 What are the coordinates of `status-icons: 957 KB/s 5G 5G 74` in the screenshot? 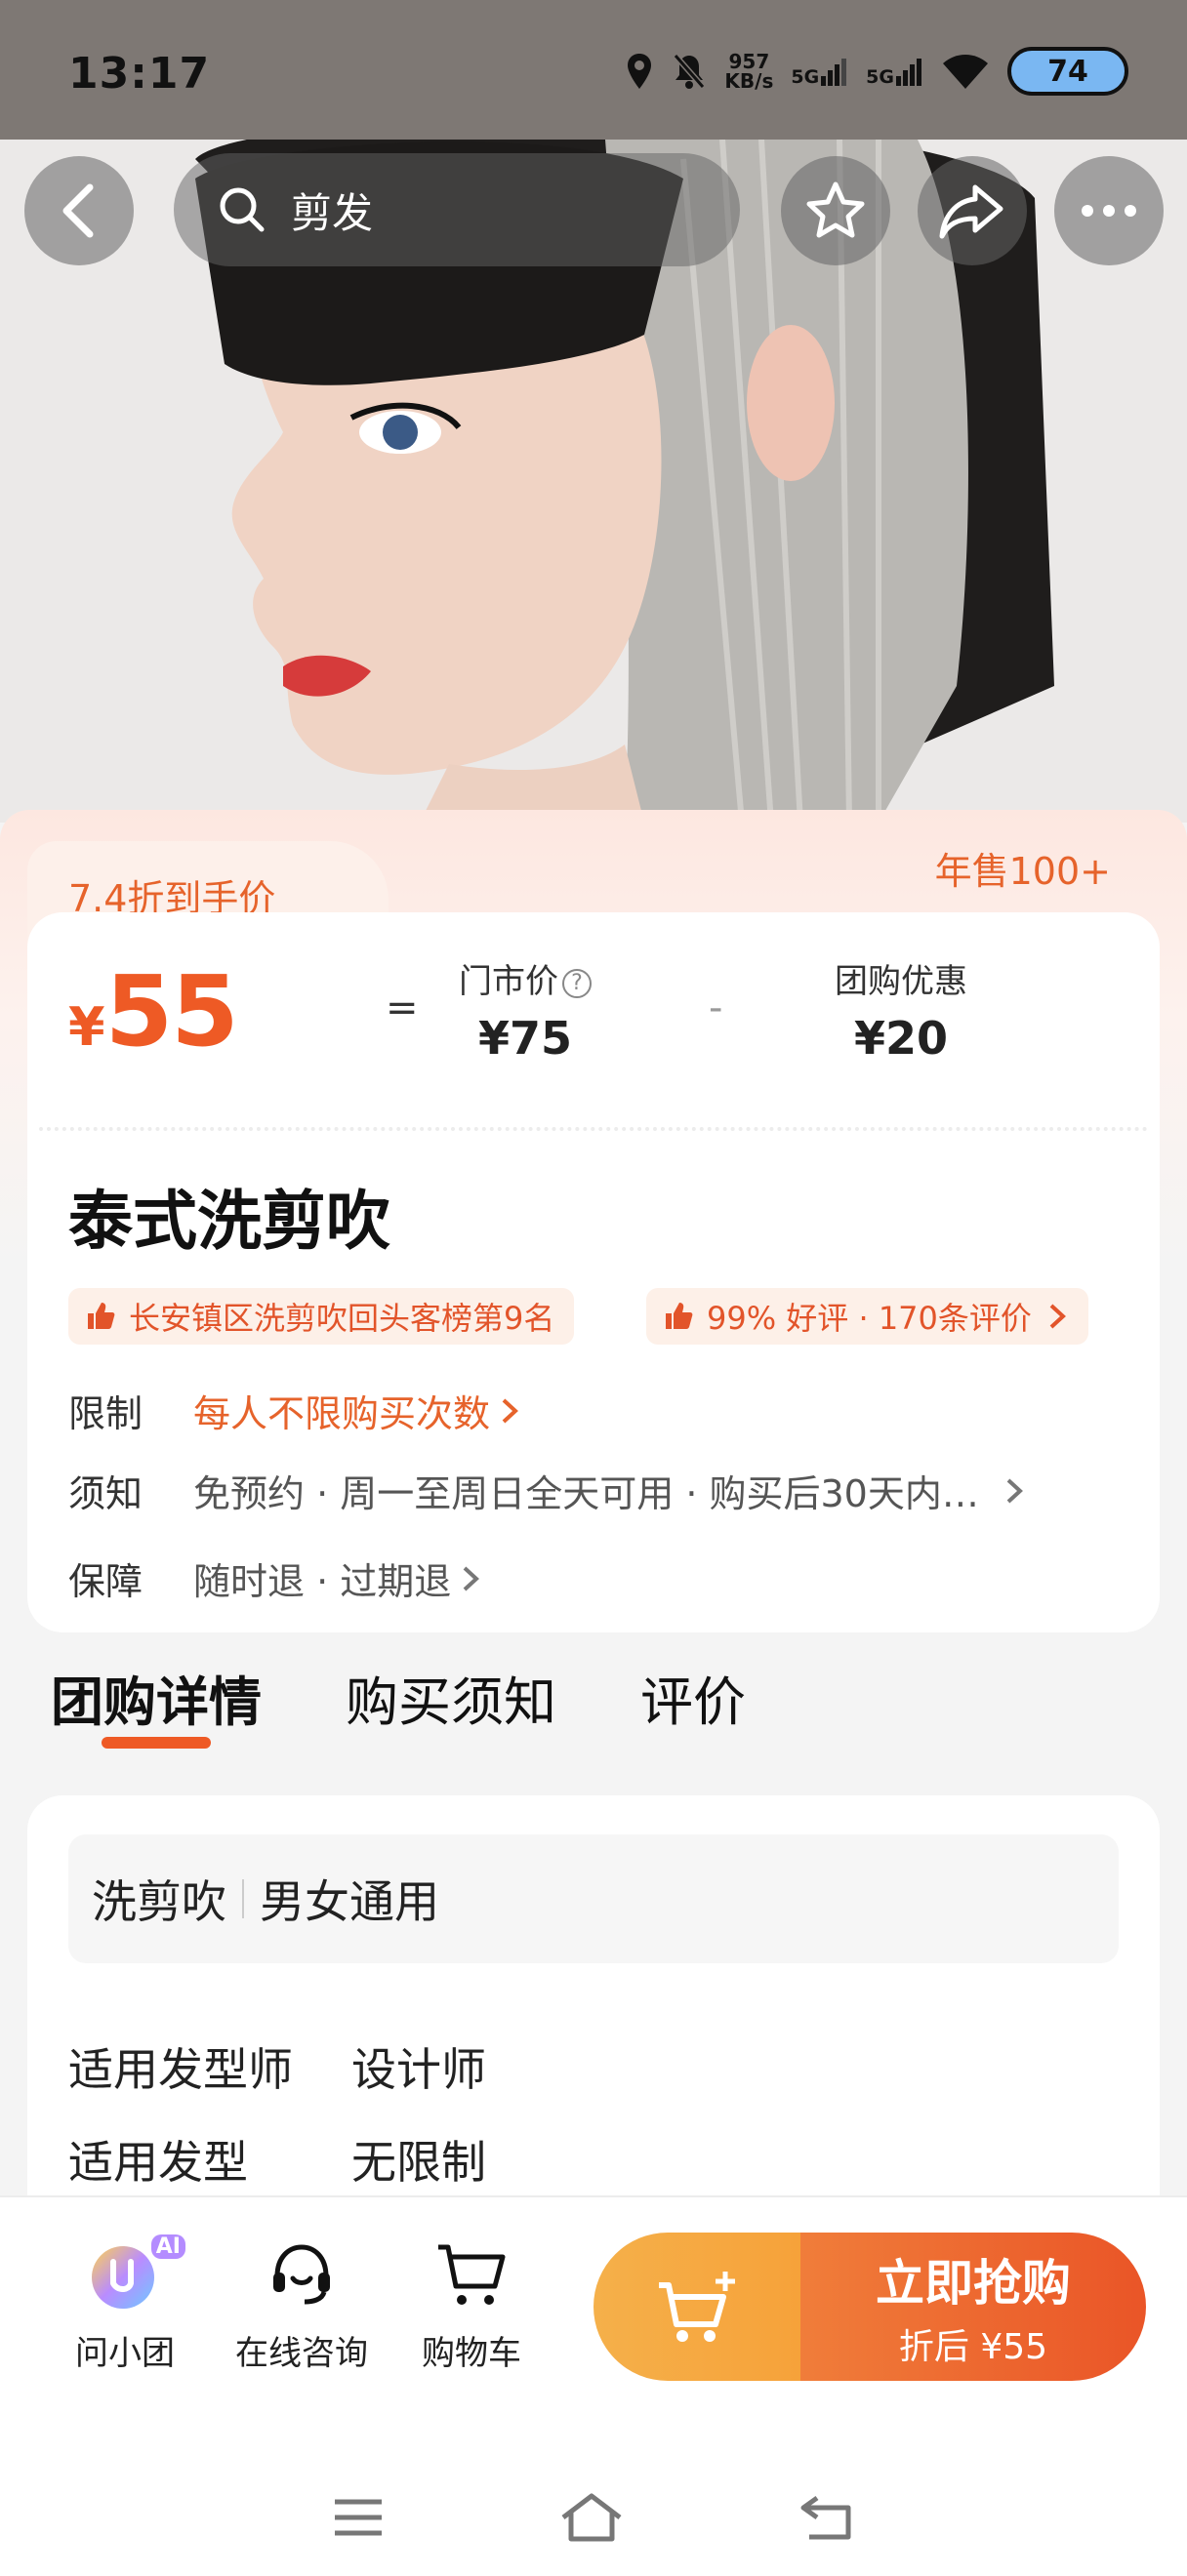 It's located at (876, 71).